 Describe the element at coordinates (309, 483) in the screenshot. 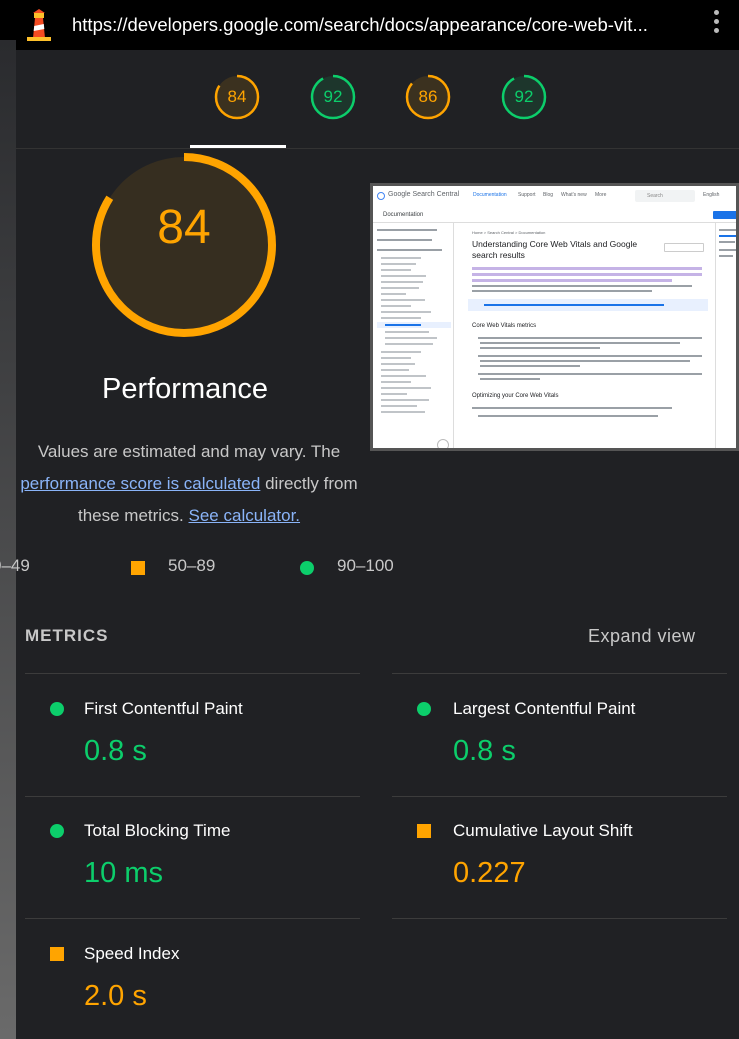

I see `note-text: directly from` at that location.